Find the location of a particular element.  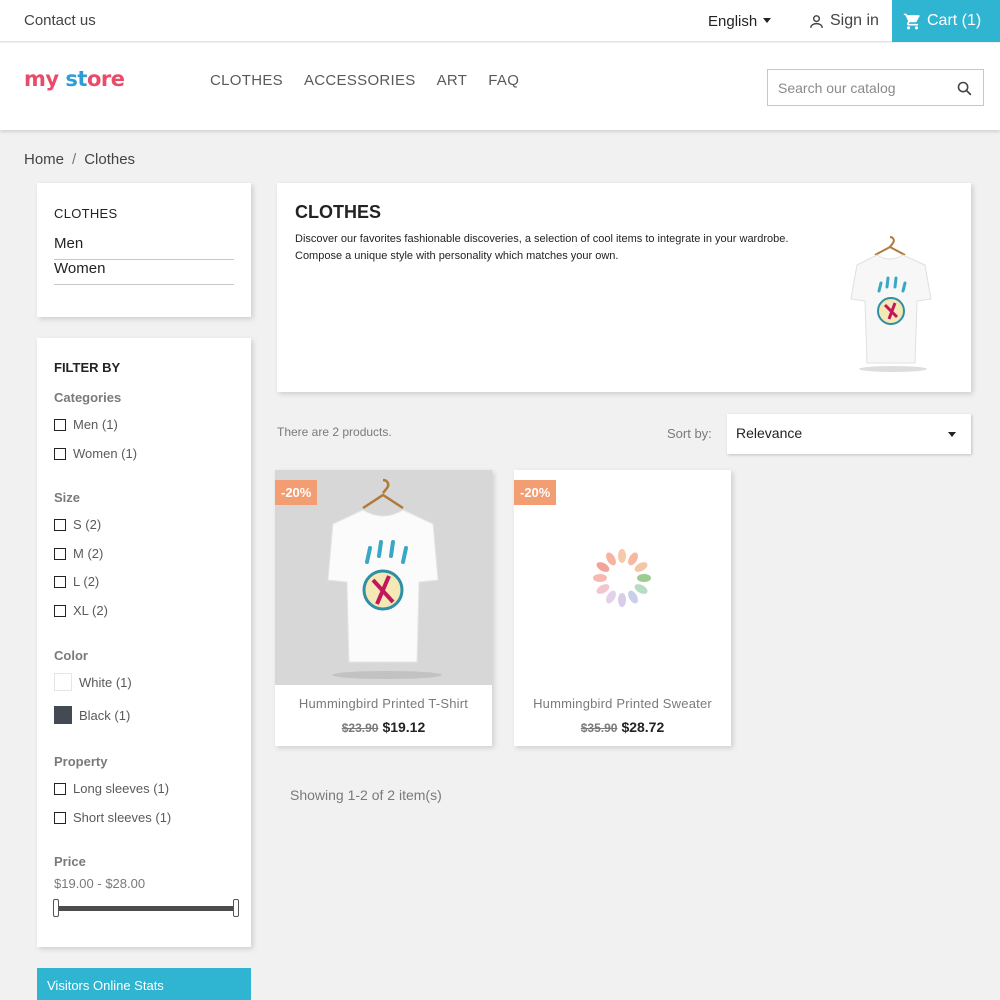

sign-in-label: Sign in is located at coordinates (854, 20).